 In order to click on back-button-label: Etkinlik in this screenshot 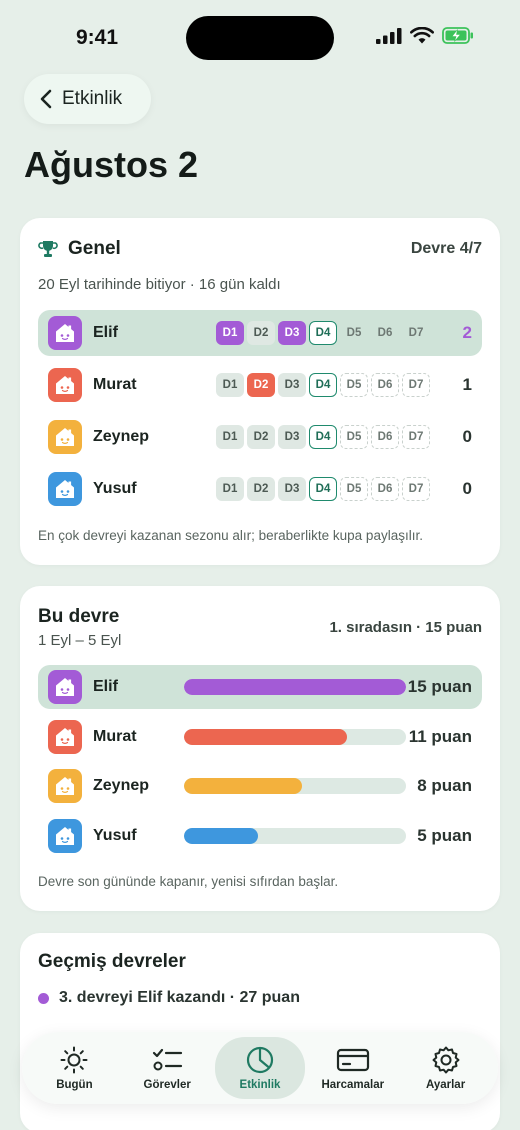, I will do `click(92, 98)`.